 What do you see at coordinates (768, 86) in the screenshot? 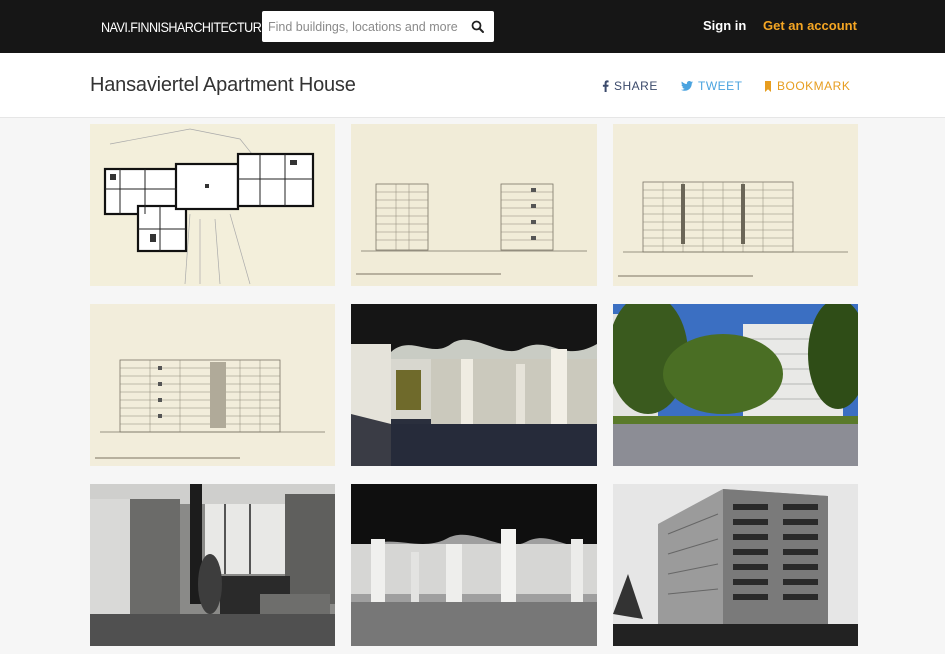
I see `bookmark-icon` at bounding box center [768, 86].